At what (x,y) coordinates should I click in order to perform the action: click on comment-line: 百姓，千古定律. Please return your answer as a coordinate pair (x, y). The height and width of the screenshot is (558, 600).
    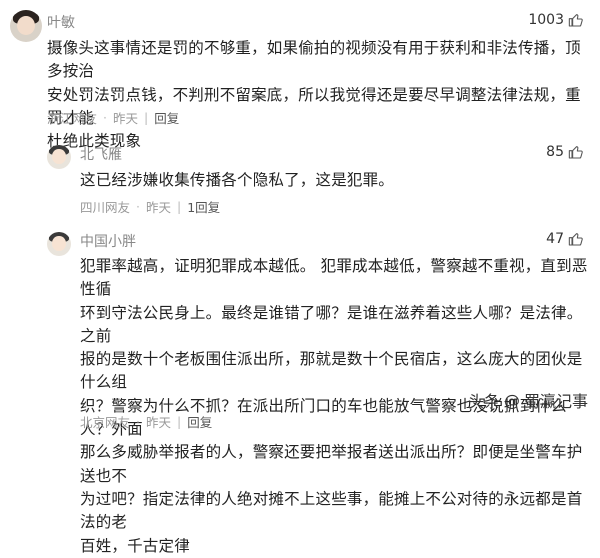
    Looking at the image, I should click on (135, 545).